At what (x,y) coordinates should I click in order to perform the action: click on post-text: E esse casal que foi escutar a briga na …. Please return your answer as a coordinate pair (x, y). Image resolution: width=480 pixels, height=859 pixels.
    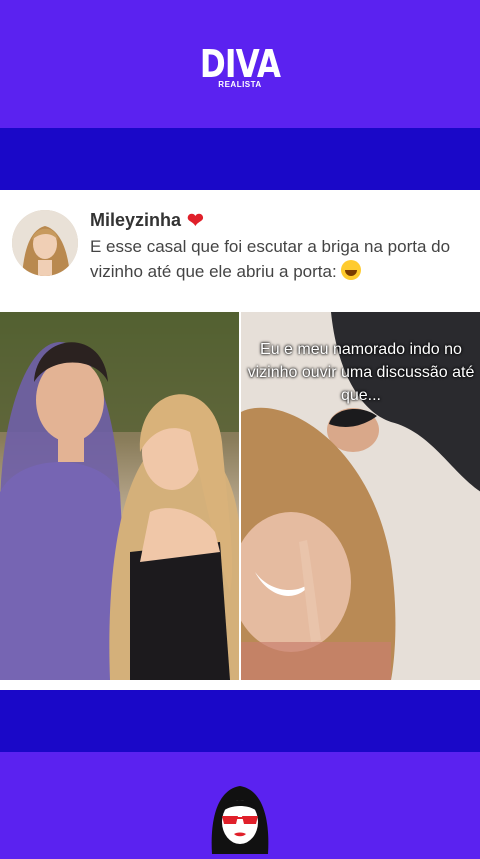
    Looking at the image, I should click on (280, 259).